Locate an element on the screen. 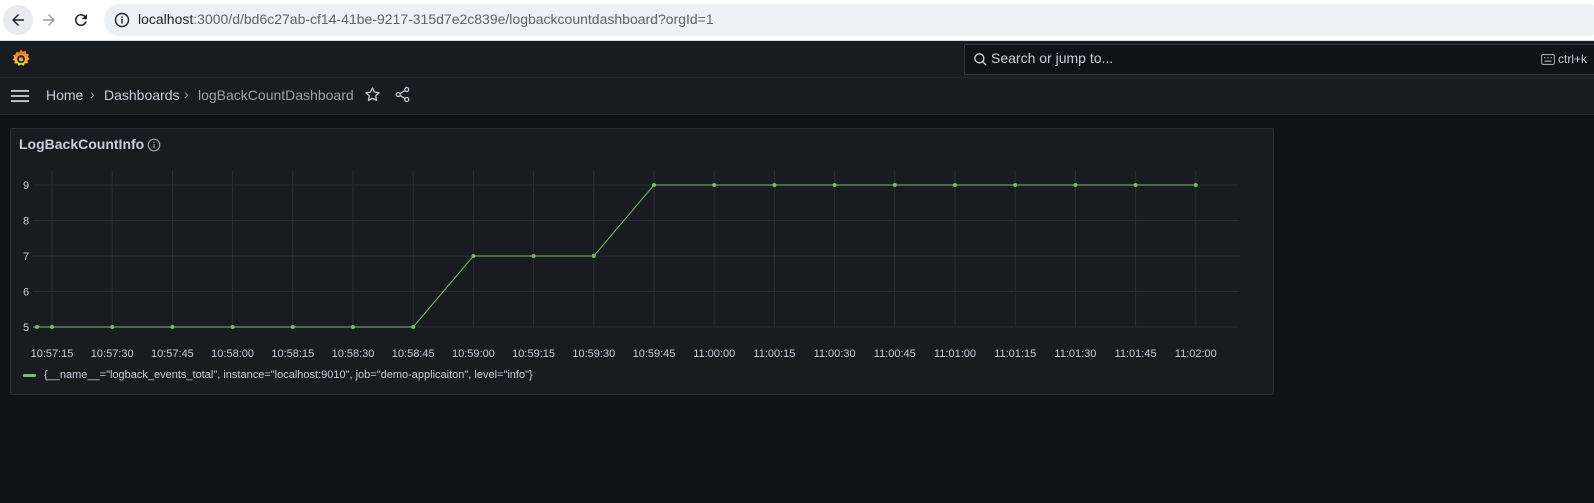 The height and width of the screenshot is (503, 1594). x-tick-label: 11:02:00 is located at coordinates (1196, 354).